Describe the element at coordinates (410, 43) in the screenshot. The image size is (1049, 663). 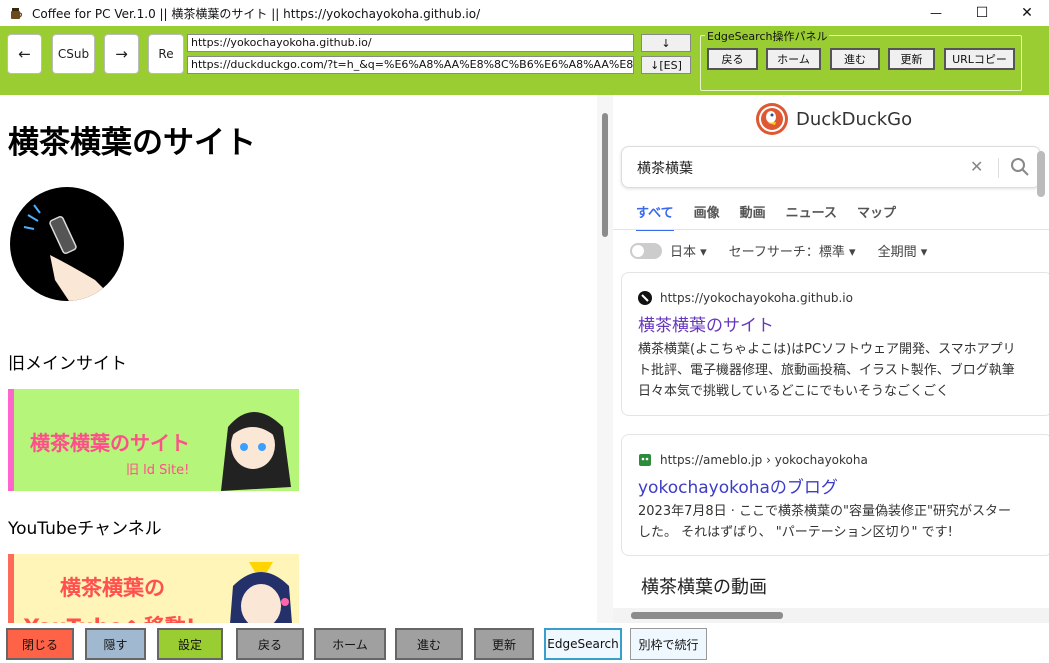
I see `url-field: https://yokochayokoha.github.io/` at that location.